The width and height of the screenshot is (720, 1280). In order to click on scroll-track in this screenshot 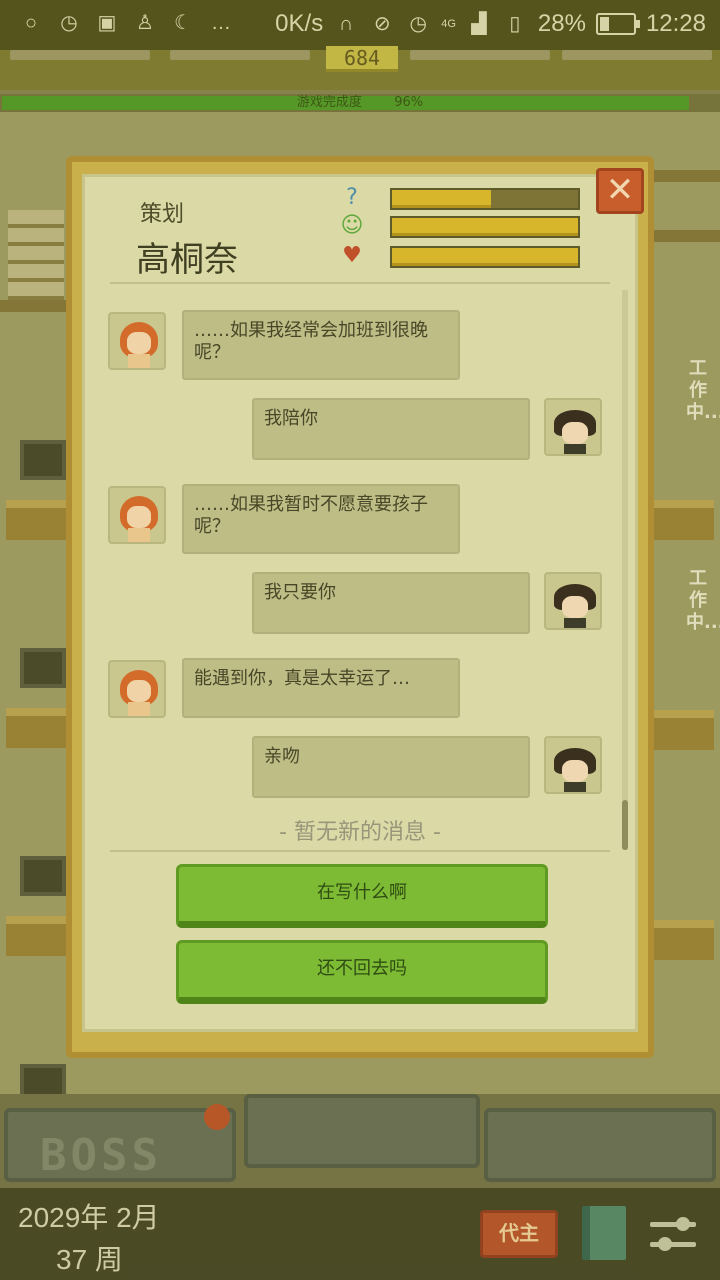, I will do `click(625, 570)`.